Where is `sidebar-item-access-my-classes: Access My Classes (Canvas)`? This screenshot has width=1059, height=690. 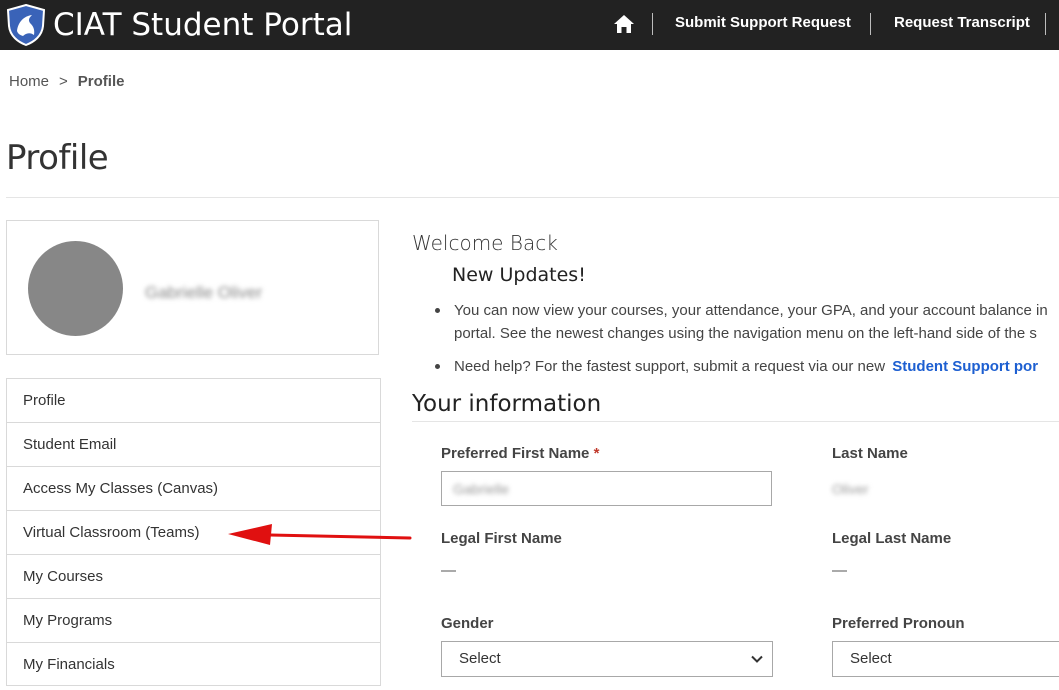
sidebar-item-access-my-classes: Access My Classes (Canvas) is located at coordinates (193, 488).